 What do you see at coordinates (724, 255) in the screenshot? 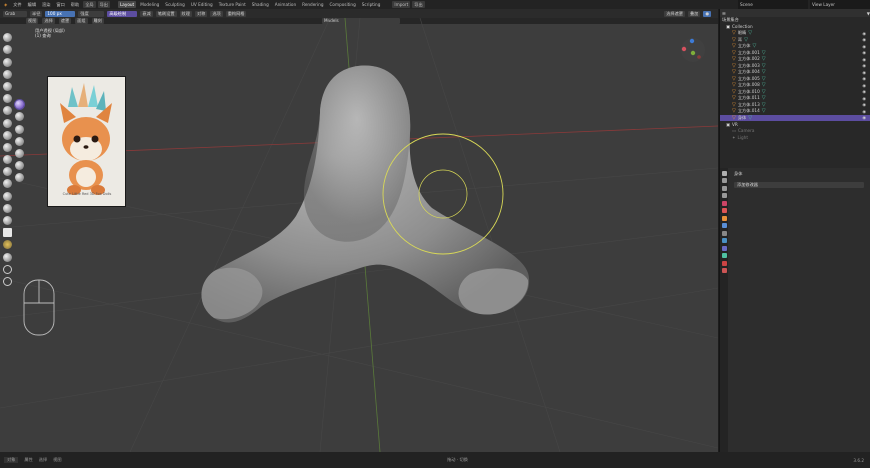
I see `data-tab-icon` at bounding box center [724, 255].